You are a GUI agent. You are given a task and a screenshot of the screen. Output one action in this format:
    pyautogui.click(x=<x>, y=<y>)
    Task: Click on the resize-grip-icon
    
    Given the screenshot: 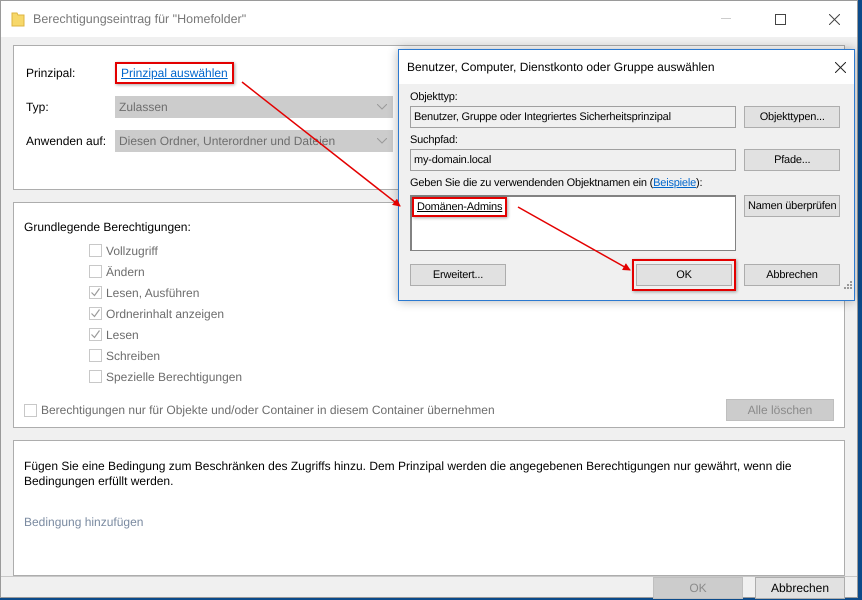 What is the action you would take?
    pyautogui.click(x=848, y=285)
    